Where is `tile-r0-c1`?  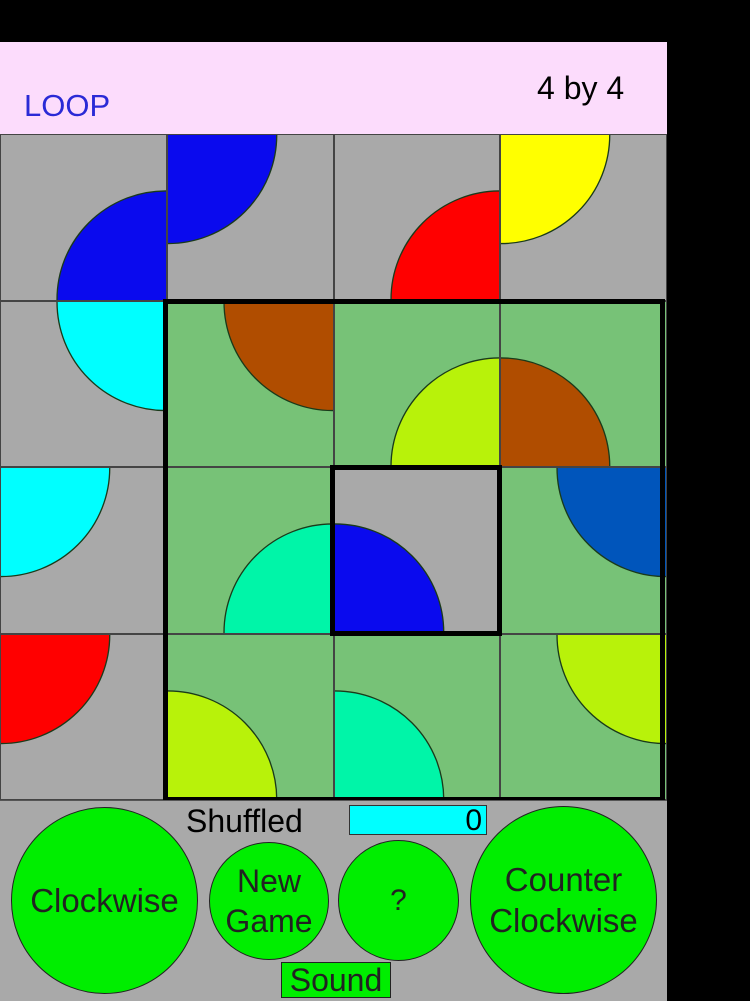 tile-r0-c1 is located at coordinates (250, 217).